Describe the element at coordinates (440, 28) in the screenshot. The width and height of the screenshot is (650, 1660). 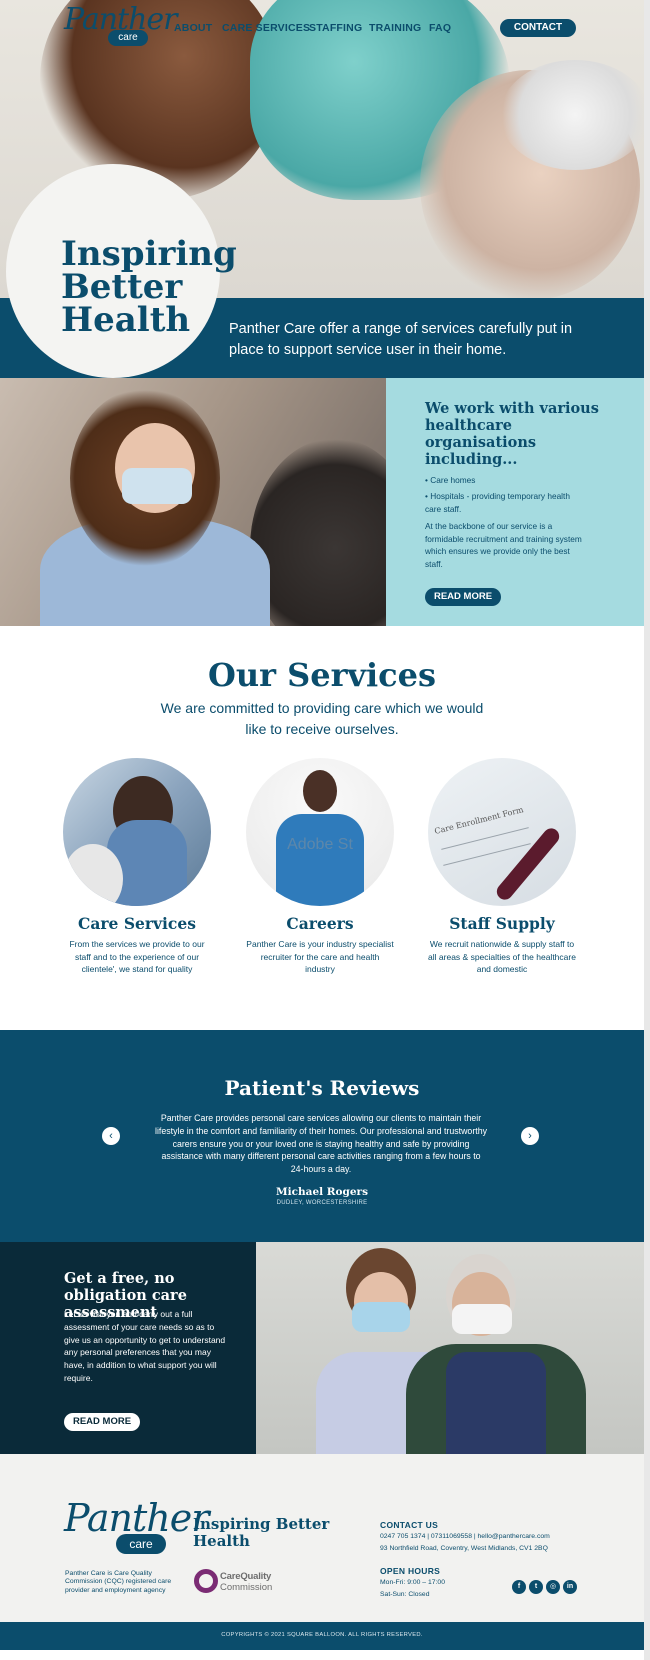
I see `nav-faq: FAQ` at that location.